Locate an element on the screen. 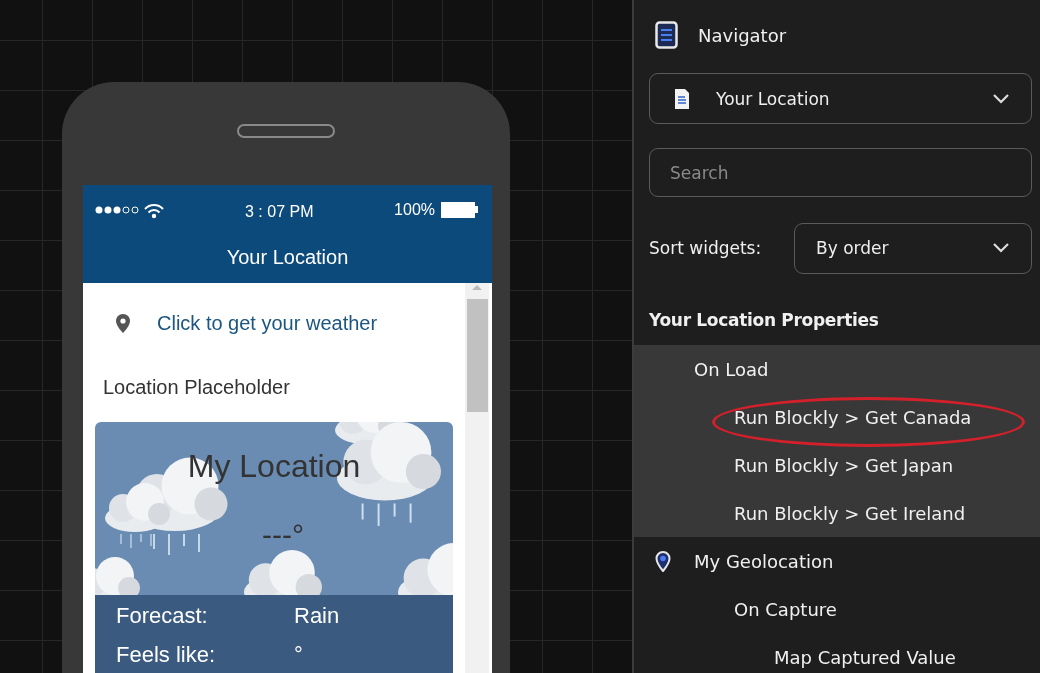 This screenshot has height=673, width=1040. properties-heading: Your Location Properties is located at coordinates (764, 320).